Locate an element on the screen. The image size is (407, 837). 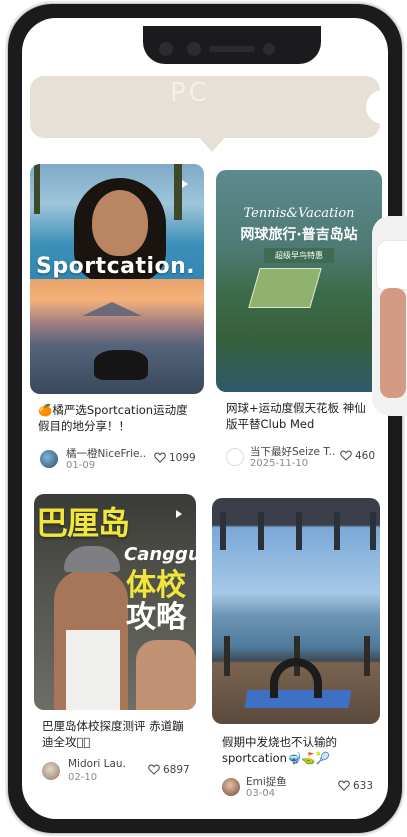
author-name: 橘一橙NiceFrie.. is located at coordinates (109, 453).